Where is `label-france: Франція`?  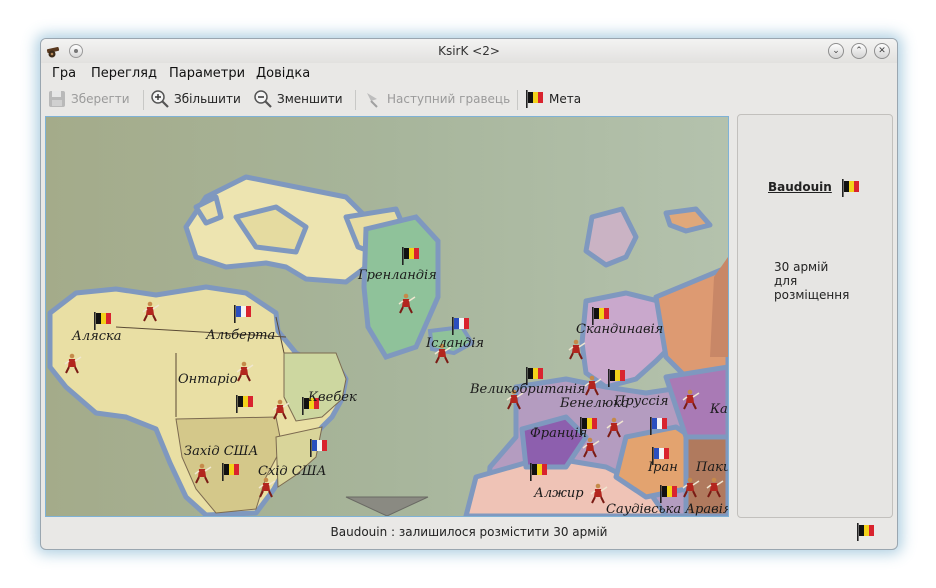
label-france: Франція is located at coordinates (558, 433).